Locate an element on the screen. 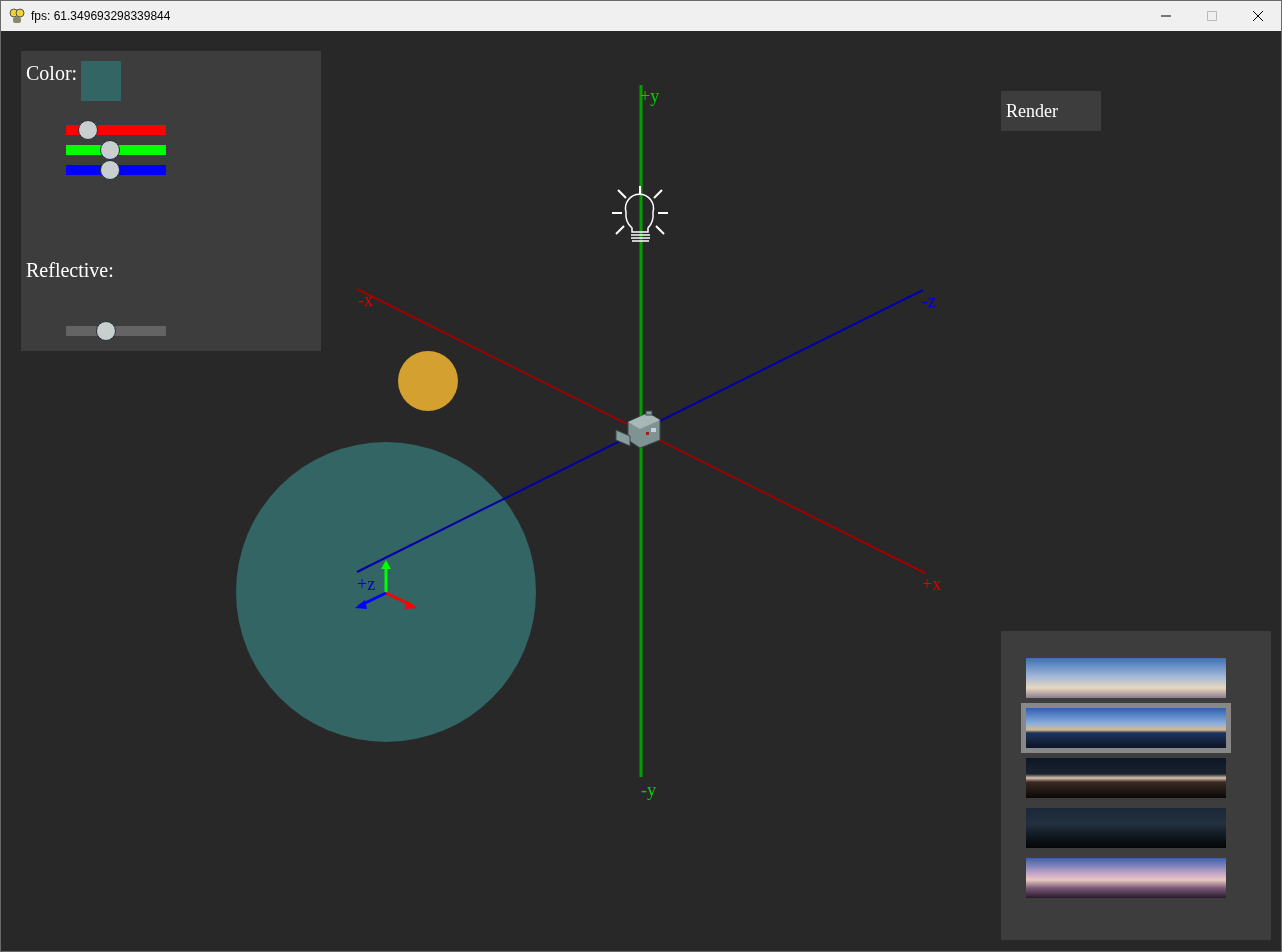  app-icon is located at coordinates (17, 16).